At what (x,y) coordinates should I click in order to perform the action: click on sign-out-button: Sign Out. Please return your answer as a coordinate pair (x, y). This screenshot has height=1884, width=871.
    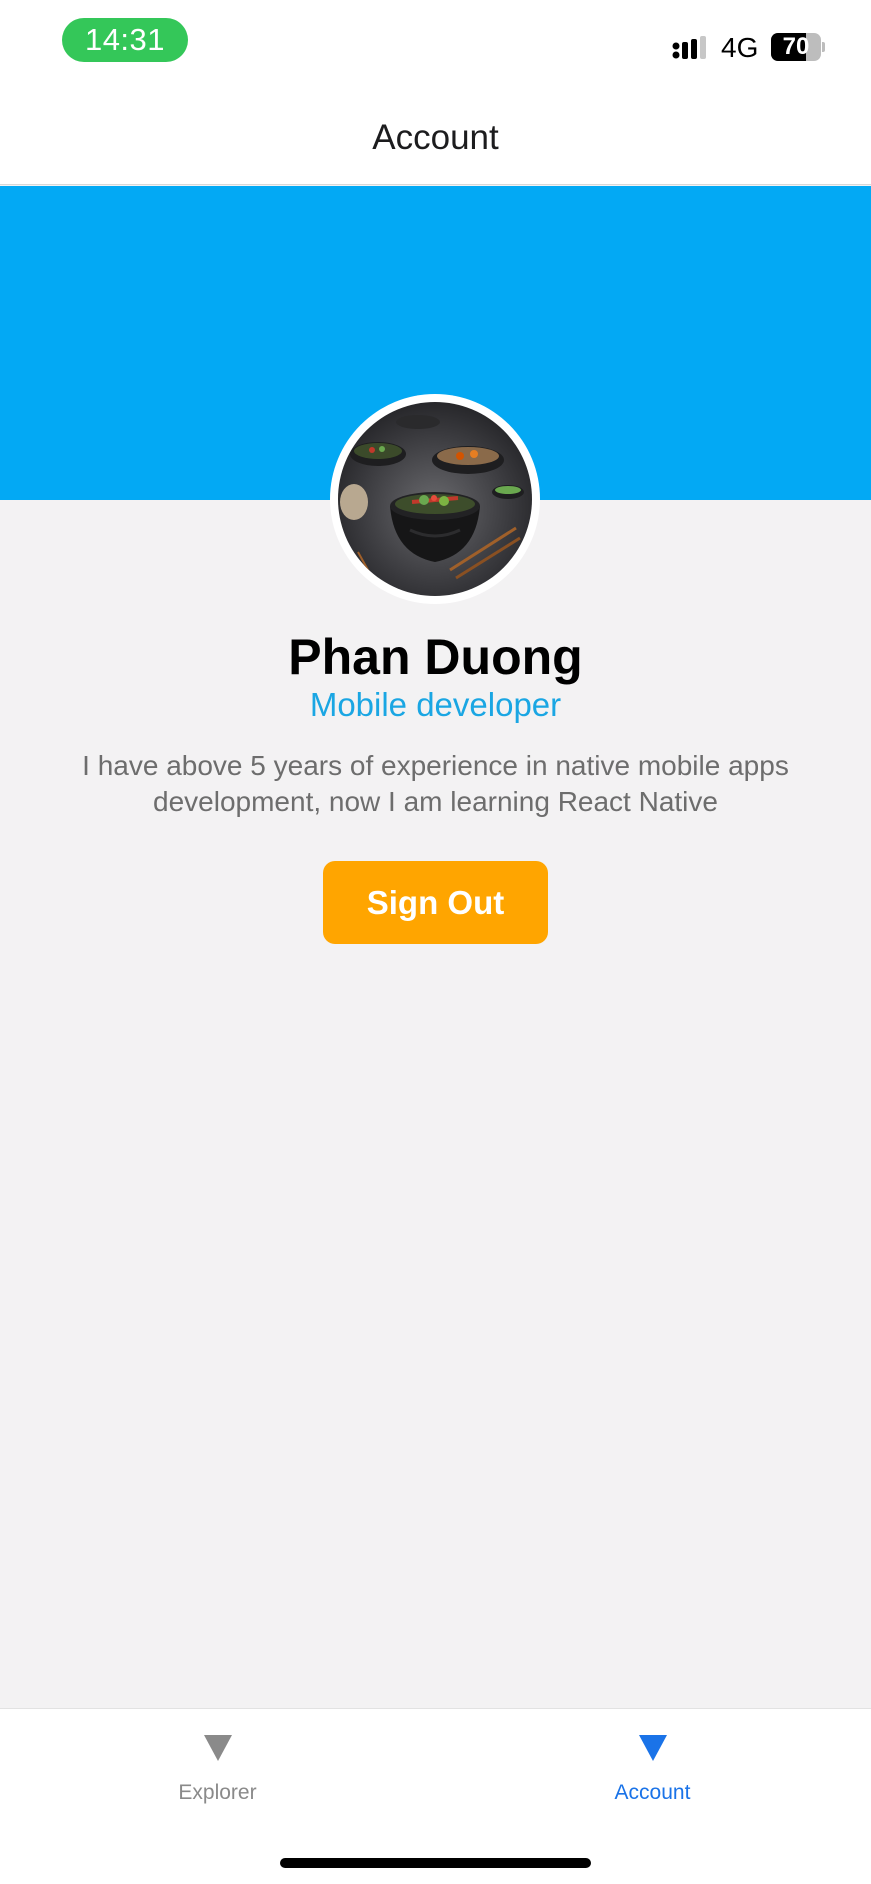
    Looking at the image, I should click on (435, 902).